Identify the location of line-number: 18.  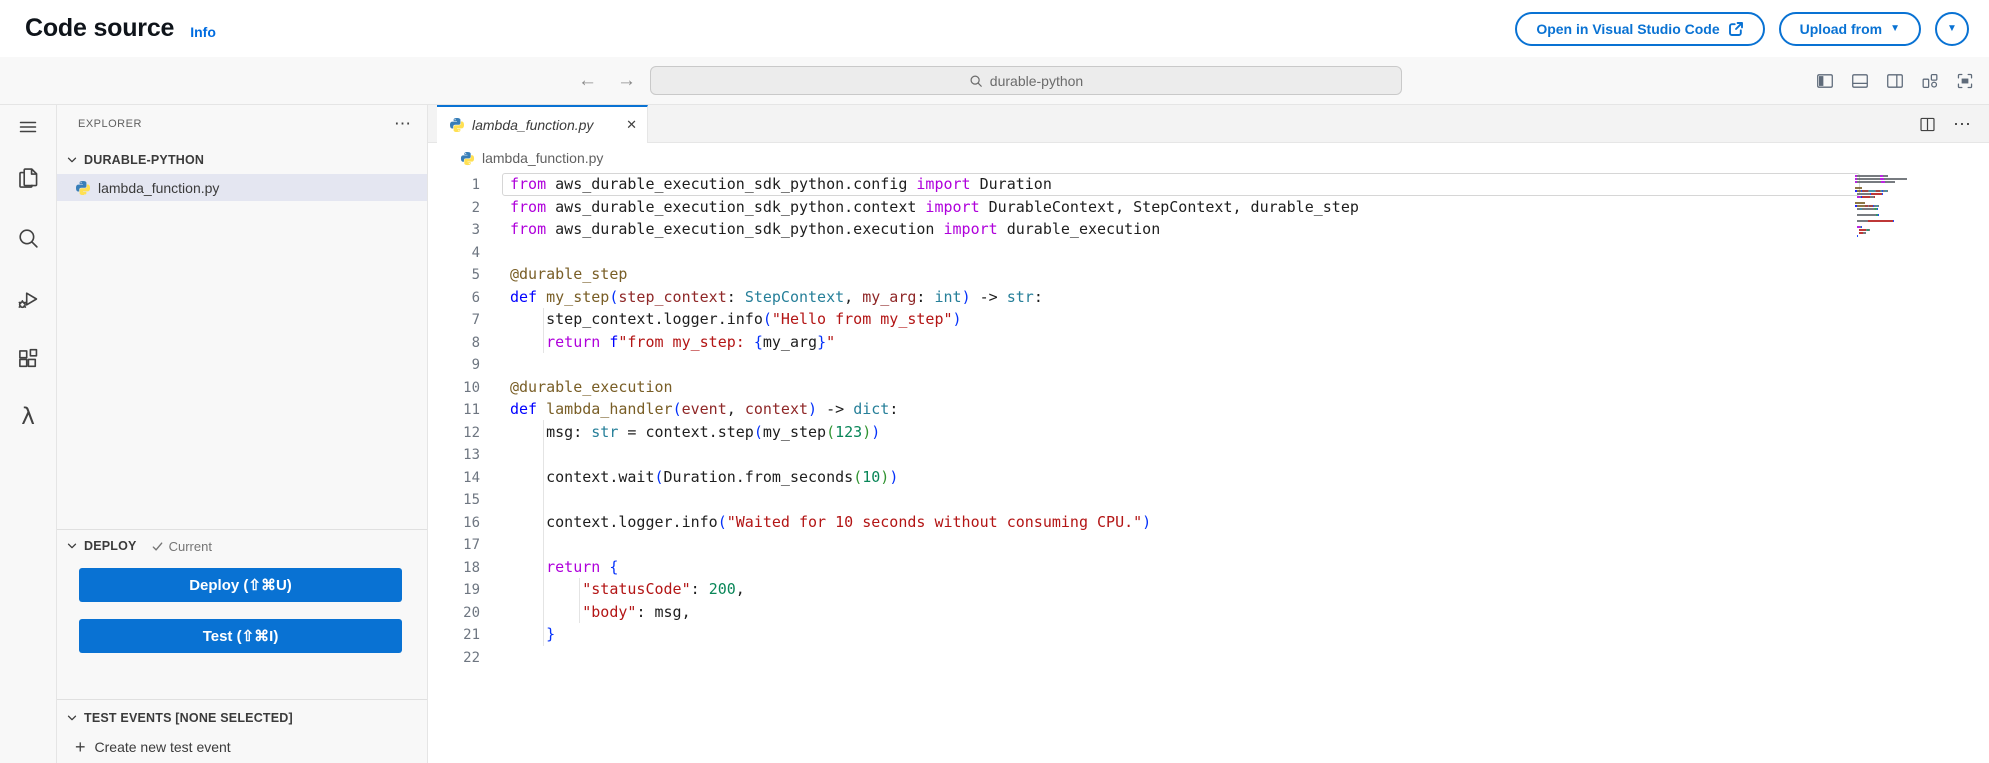
(471, 567).